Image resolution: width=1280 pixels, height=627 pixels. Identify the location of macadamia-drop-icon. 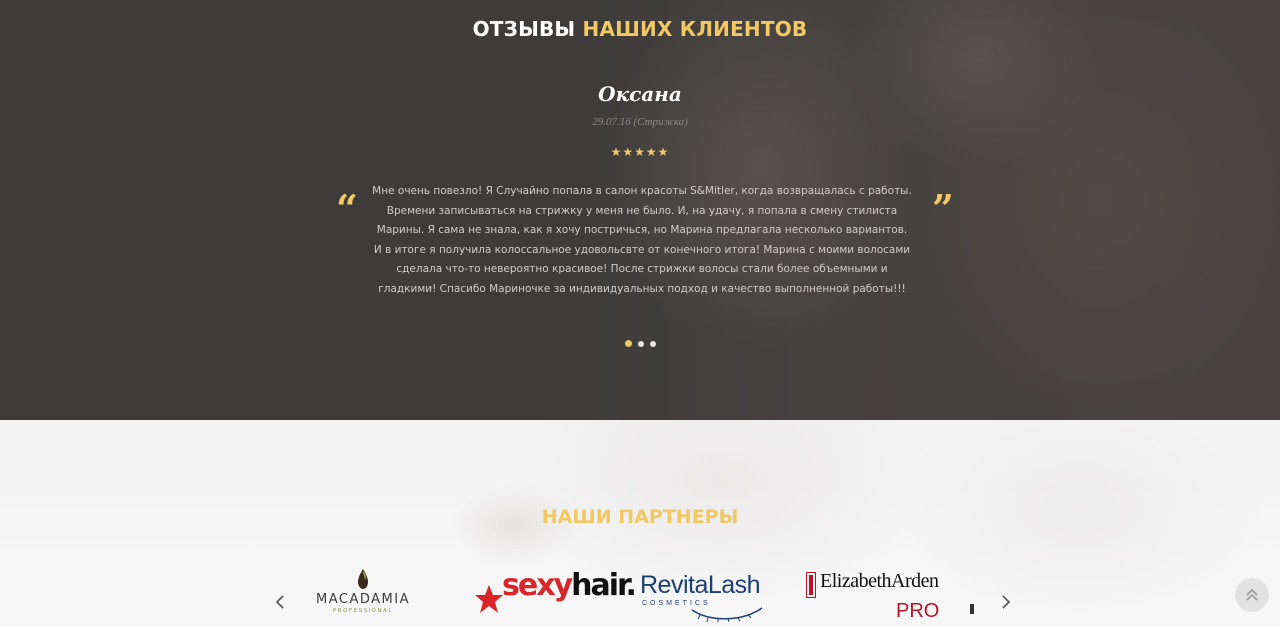
(363, 579).